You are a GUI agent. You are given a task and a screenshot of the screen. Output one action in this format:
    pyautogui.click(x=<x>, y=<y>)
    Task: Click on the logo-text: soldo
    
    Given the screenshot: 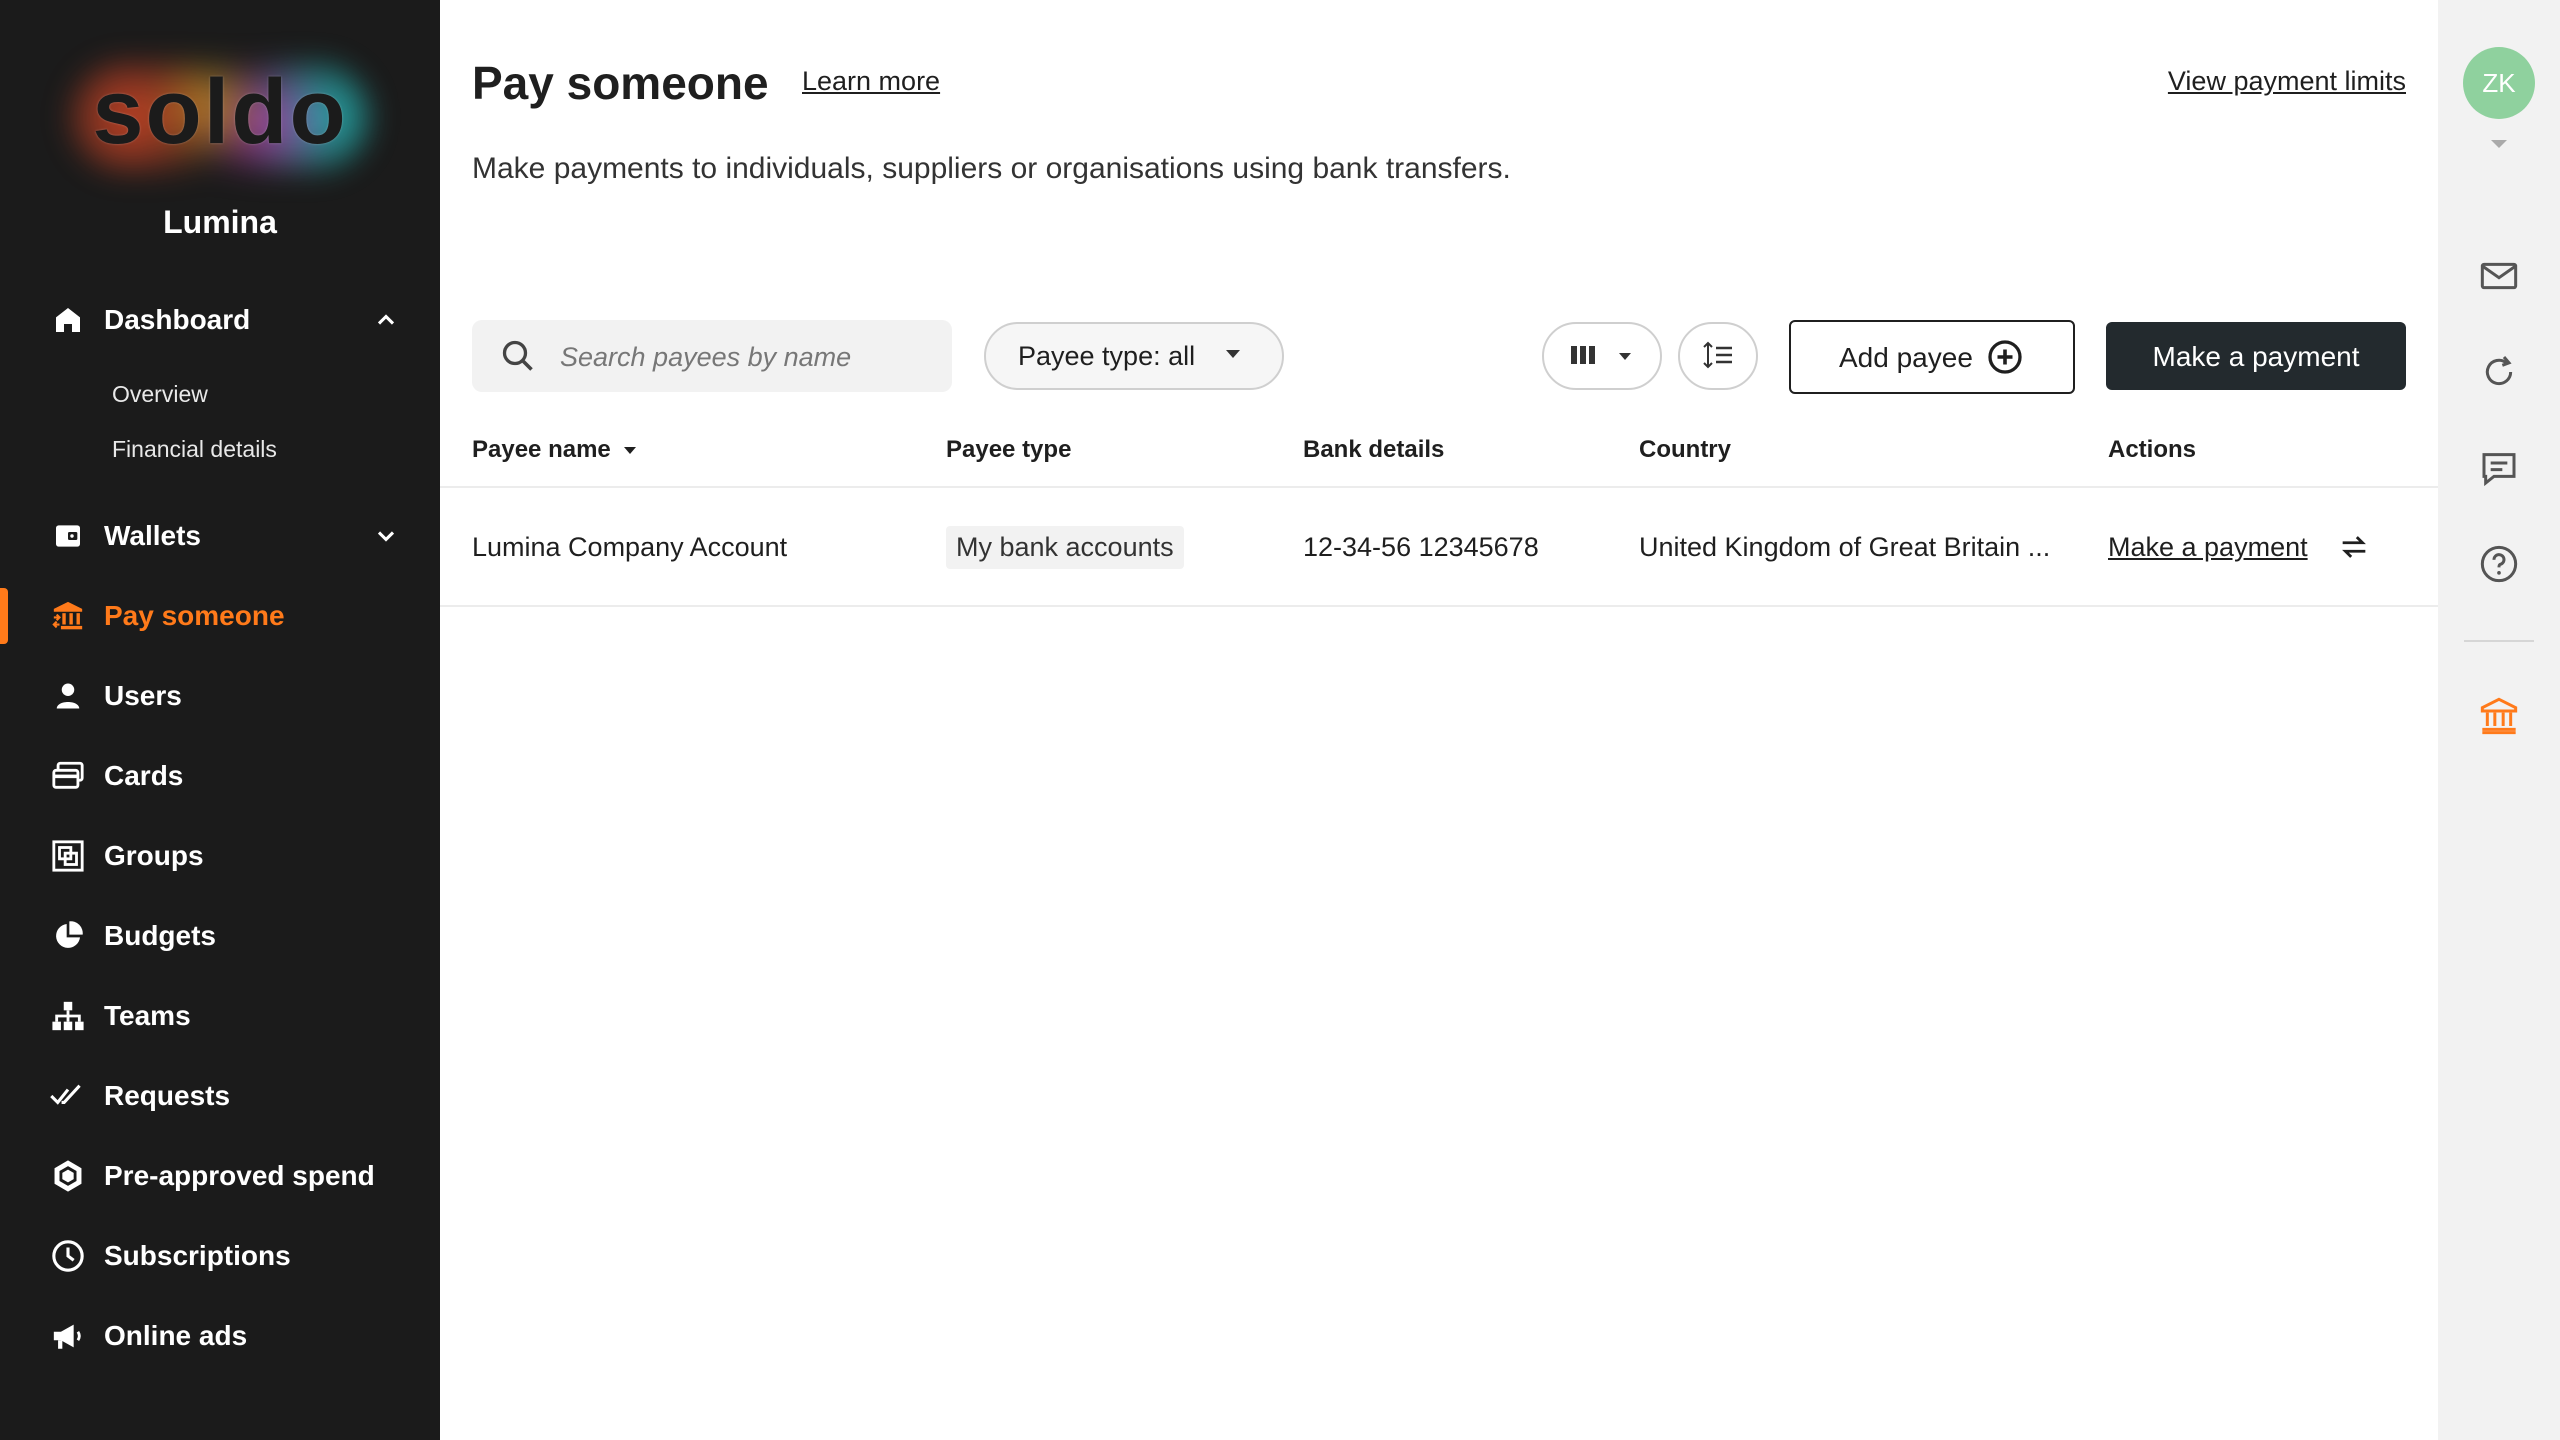 What is the action you would take?
    pyautogui.click(x=220, y=112)
    